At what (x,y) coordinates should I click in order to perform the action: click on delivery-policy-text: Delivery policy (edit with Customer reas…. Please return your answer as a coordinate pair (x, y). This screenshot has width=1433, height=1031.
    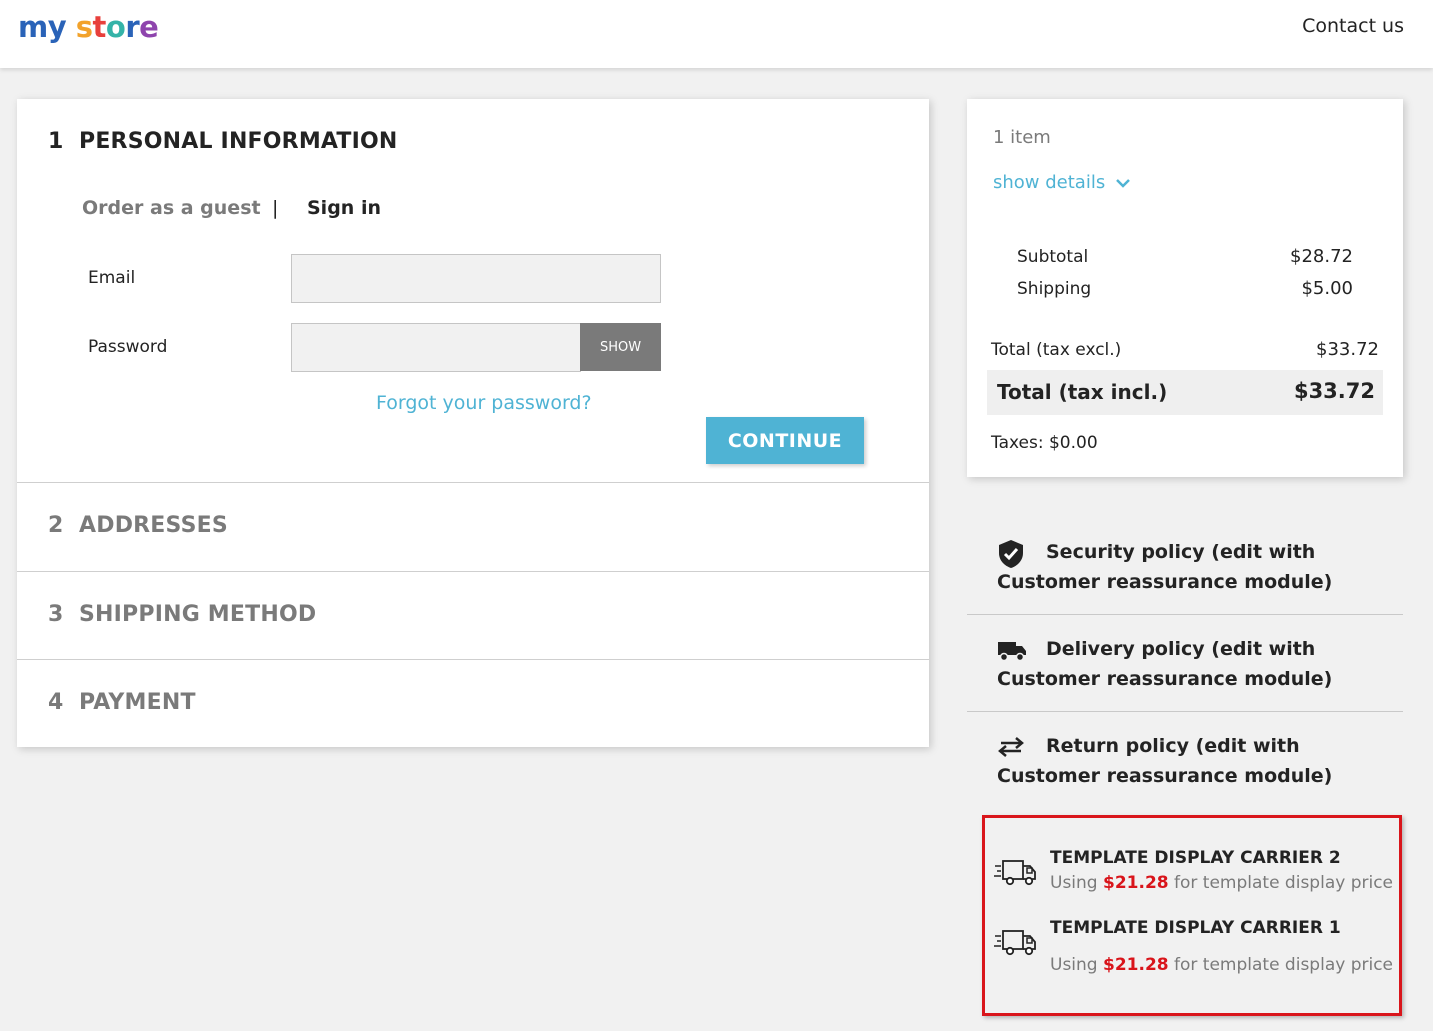
    Looking at the image, I should click on (1165, 664).